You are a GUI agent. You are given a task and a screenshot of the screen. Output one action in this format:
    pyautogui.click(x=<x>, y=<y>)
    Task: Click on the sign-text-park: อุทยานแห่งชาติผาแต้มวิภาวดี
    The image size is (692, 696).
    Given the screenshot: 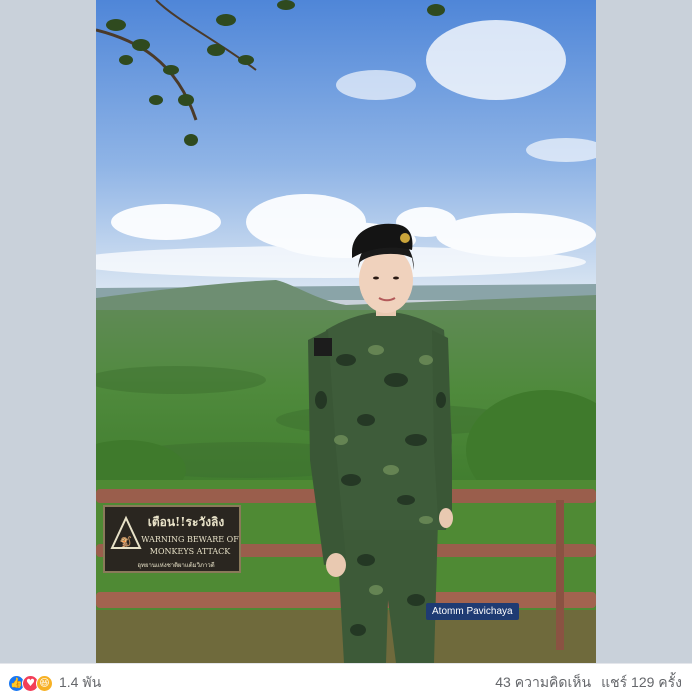 What is the action you would take?
    pyautogui.click(x=175, y=565)
    